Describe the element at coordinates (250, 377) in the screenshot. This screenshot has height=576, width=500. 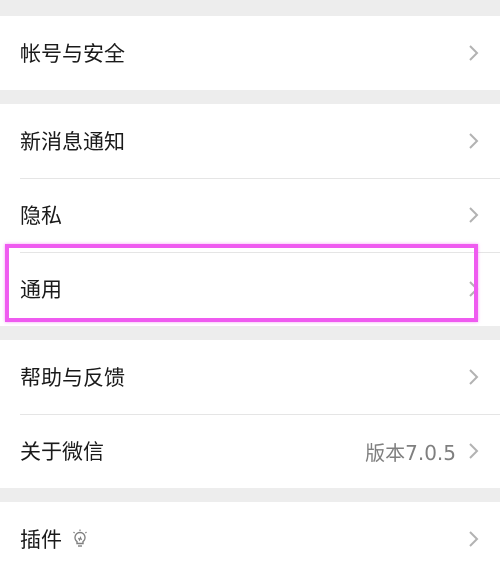
I see `settings-item-help-feedback: 帮助与反馈` at that location.